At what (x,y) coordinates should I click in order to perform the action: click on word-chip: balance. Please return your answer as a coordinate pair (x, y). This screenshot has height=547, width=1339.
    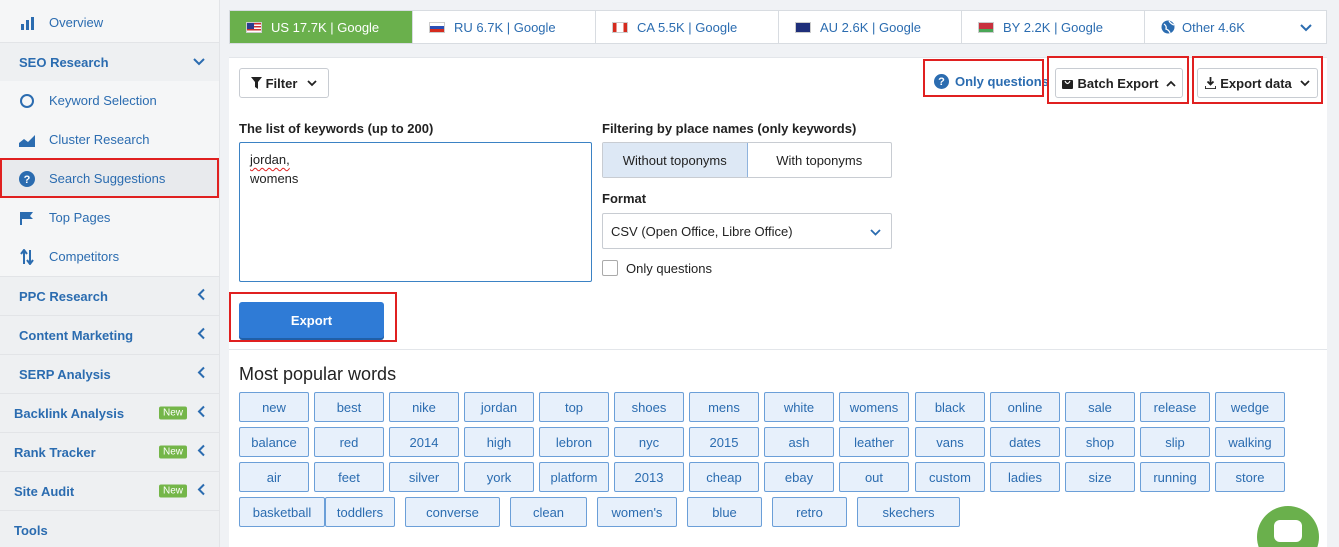
    Looking at the image, I should click on (274, 442).